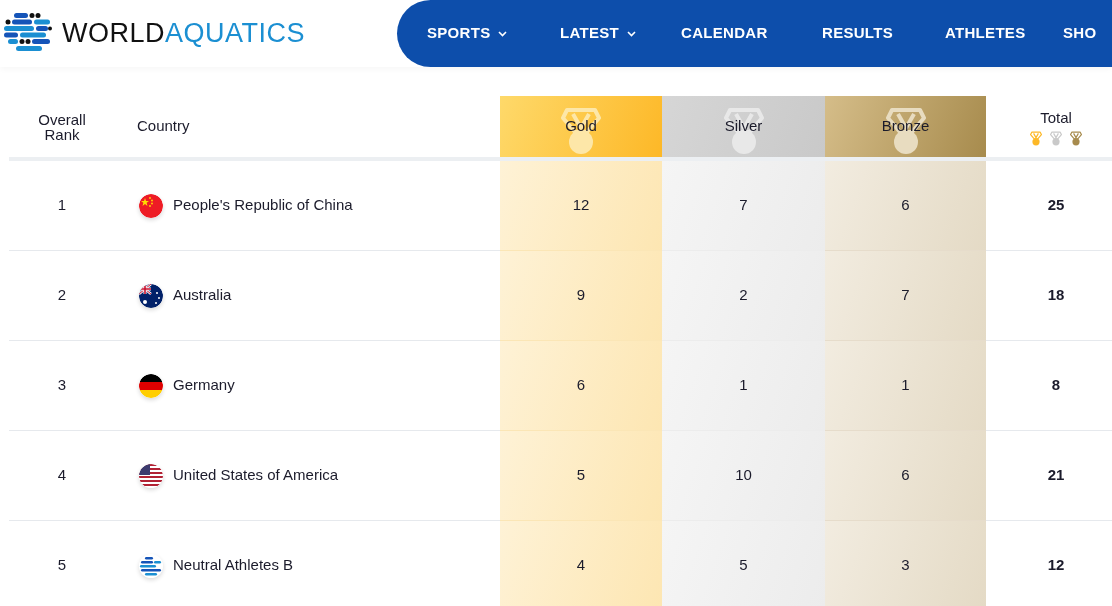 This screenshot has height=606, width=1112. What do you see at coordinates (263, 205) in the screenshot?
I see `country-name: People's Republic of China` at bounding box center [263, 205].